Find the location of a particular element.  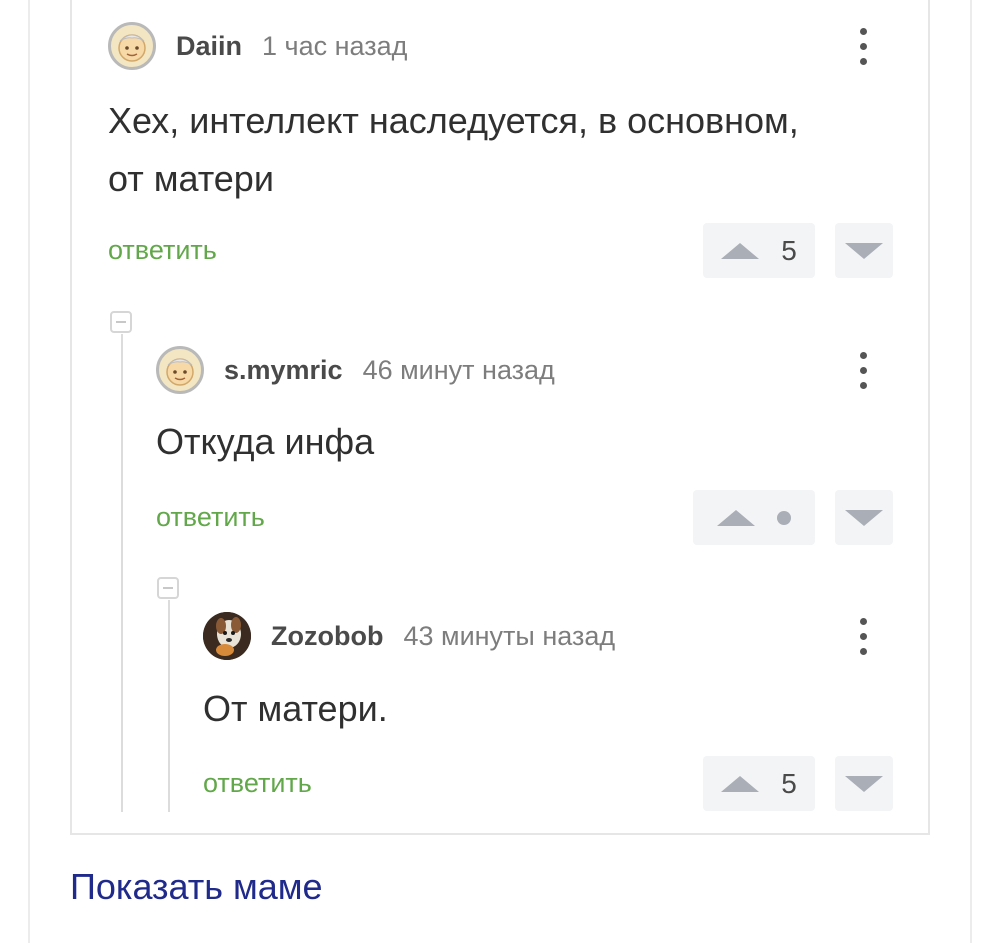

timestamp: 43 минуты назад is located at coordinates (509, 636).